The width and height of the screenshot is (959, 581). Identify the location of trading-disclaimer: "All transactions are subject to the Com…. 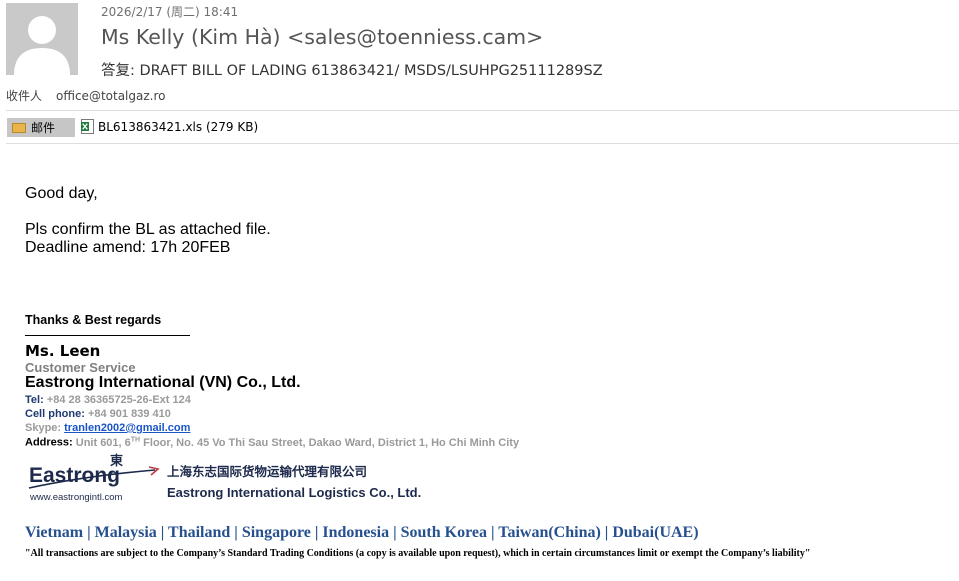
(418, 553).